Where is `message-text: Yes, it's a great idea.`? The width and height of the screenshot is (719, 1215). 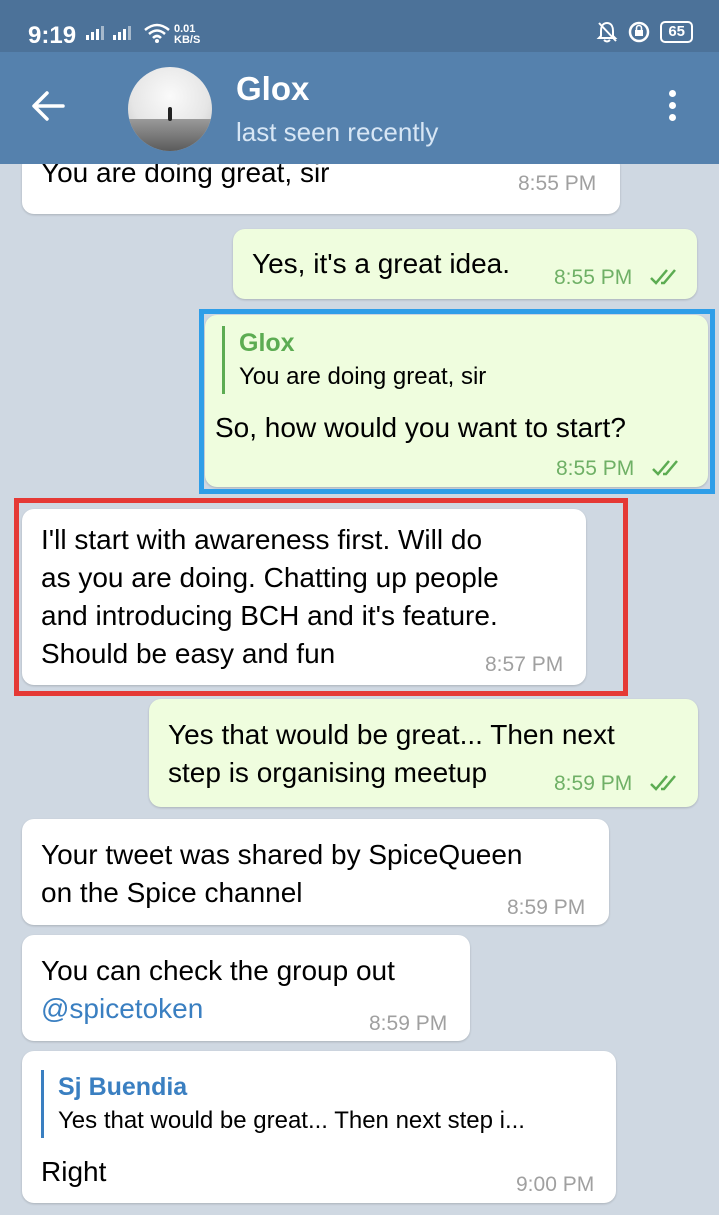
message-text: Yes, it's a great idea. is located at coordinates (381, 263).